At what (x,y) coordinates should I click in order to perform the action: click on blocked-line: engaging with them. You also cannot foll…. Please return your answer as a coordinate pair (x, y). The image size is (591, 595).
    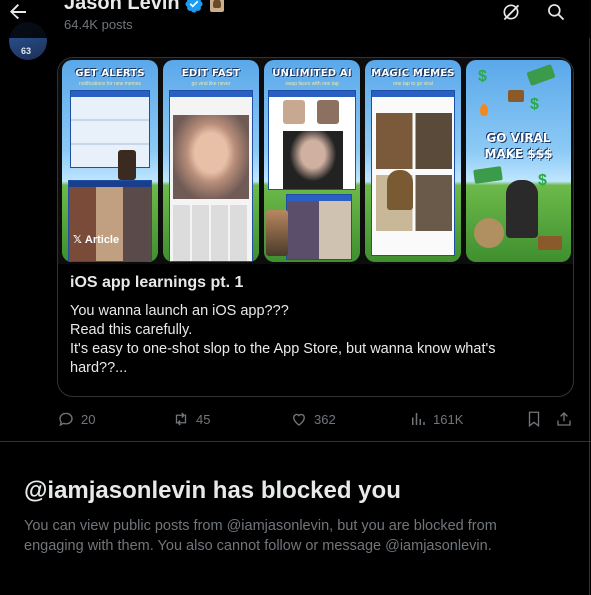
    Looking at the image, I should click on (258, 546).